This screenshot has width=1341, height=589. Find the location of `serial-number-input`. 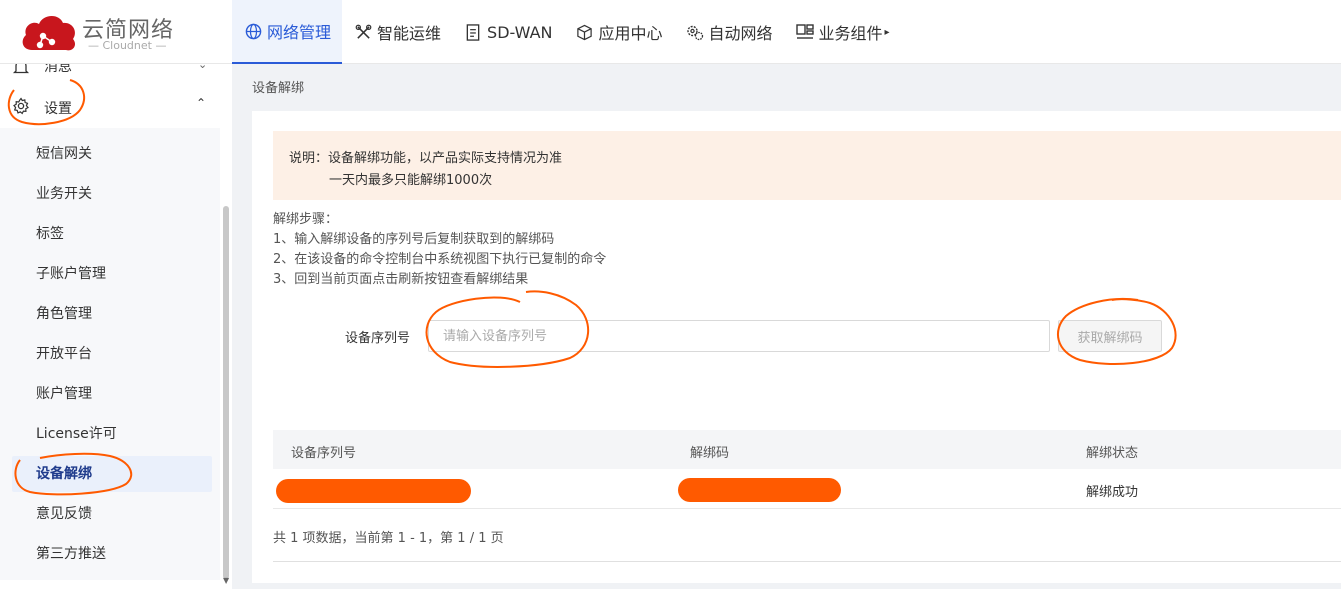

serial-number-input is located at coordinates (739, 336).